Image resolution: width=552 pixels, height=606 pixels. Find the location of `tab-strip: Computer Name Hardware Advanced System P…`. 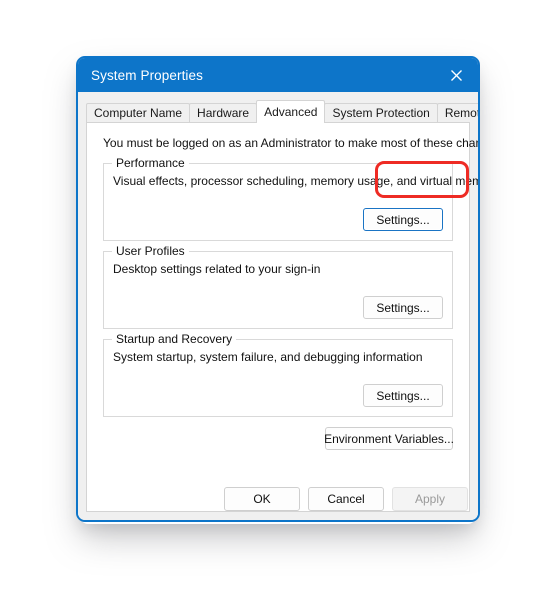

tab-strip: Computer Name Hardware Advanced System P… is located at coordinates (282, 111).